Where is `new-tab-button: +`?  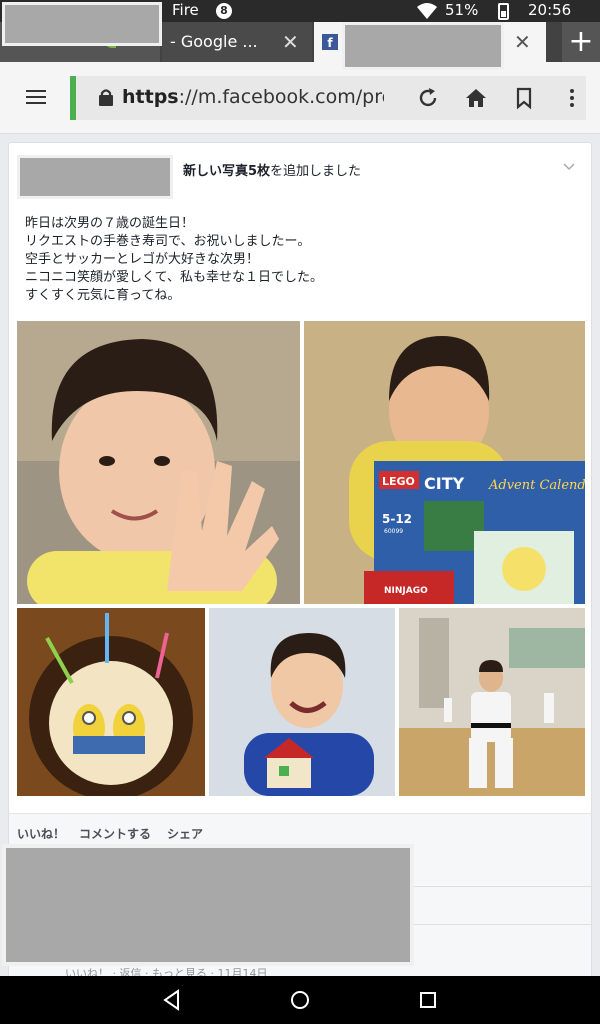 new-tab-button: + is located at coordinates (581, 42).